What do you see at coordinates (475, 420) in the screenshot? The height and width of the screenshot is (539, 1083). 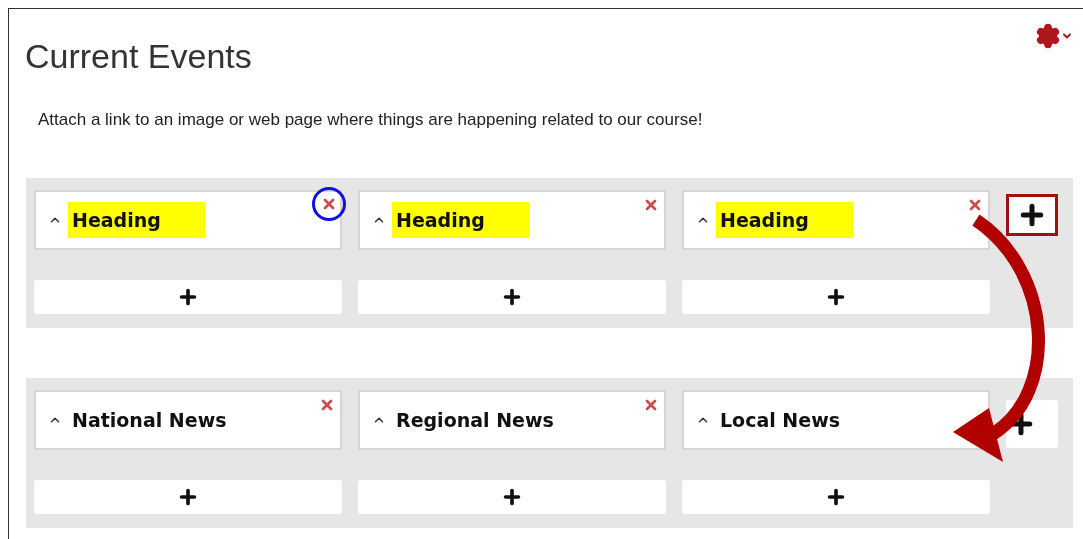 I see `column-heading: Regional News` at bounding box center [475, 420].